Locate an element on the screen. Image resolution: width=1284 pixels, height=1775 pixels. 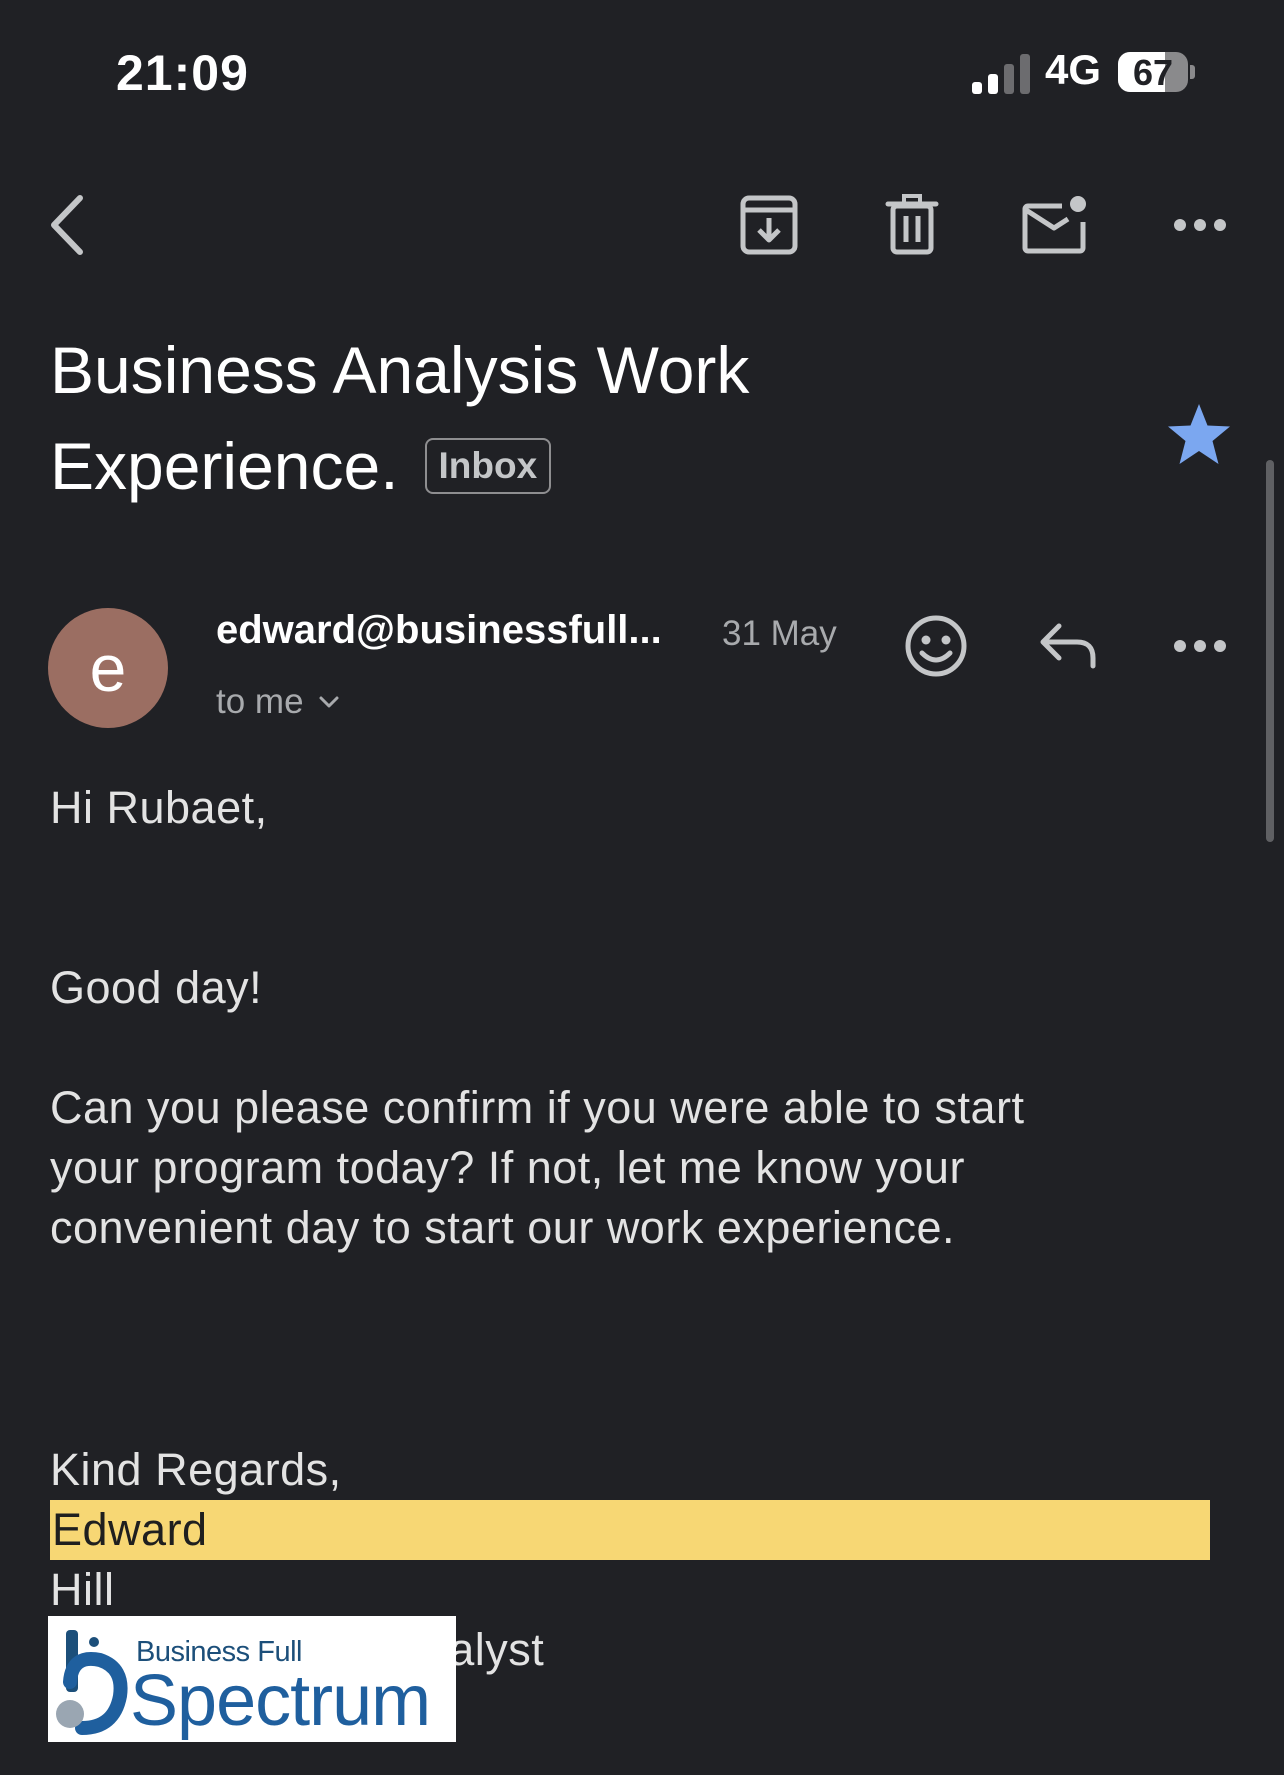
reply-icon is located at coordinates (1068, 646).